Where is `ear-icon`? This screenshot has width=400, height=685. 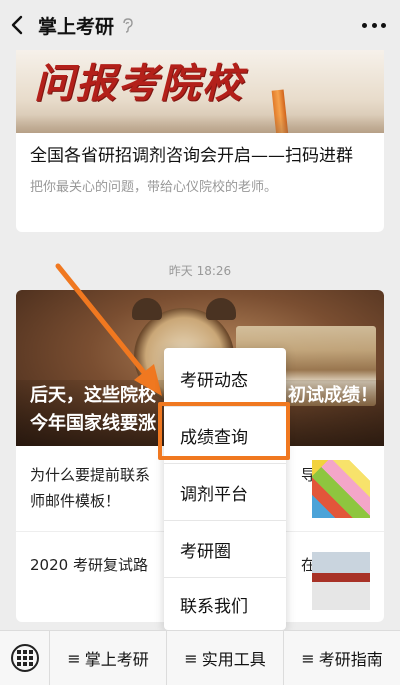
ear-icon is located at coordinates (128, 25).